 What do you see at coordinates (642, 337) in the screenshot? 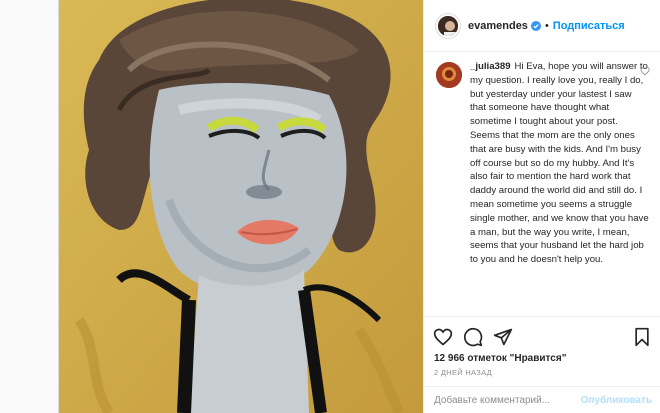
I see `bookmark-icon` at bounding box center [642, 337].